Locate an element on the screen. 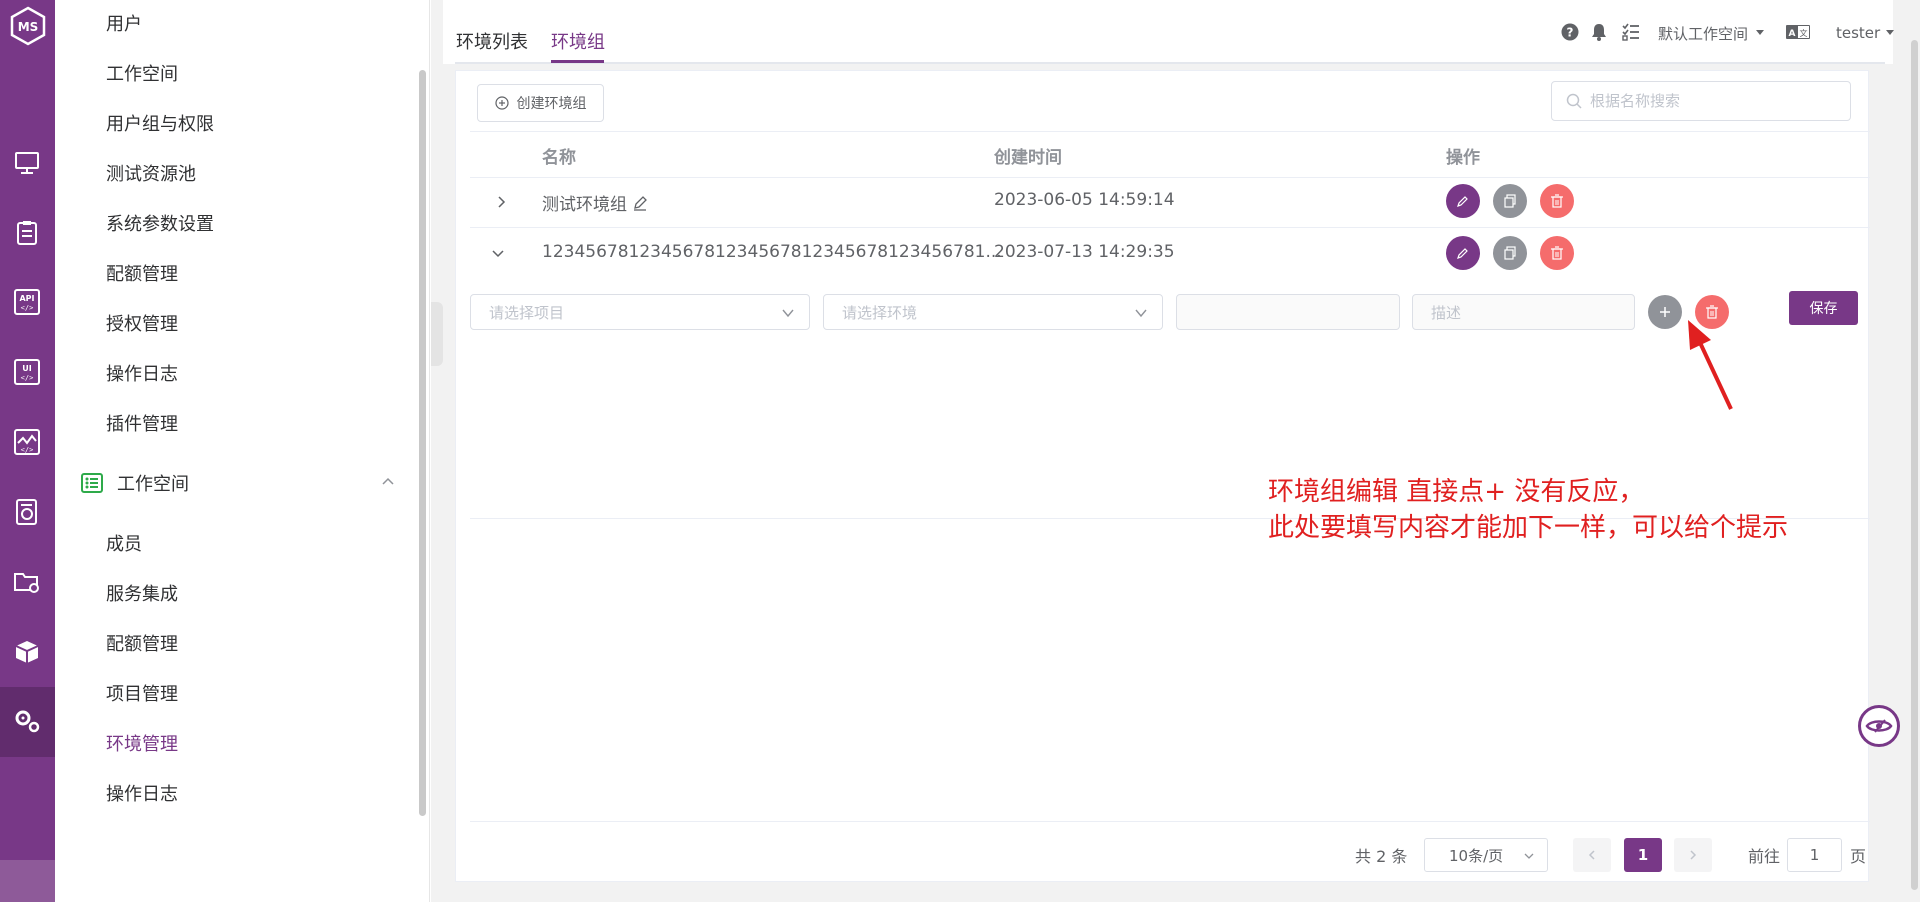 Image resolution: width=1920 pixels, height=902 pixels. menu-scrollbar is located at coordinates (422, 443).